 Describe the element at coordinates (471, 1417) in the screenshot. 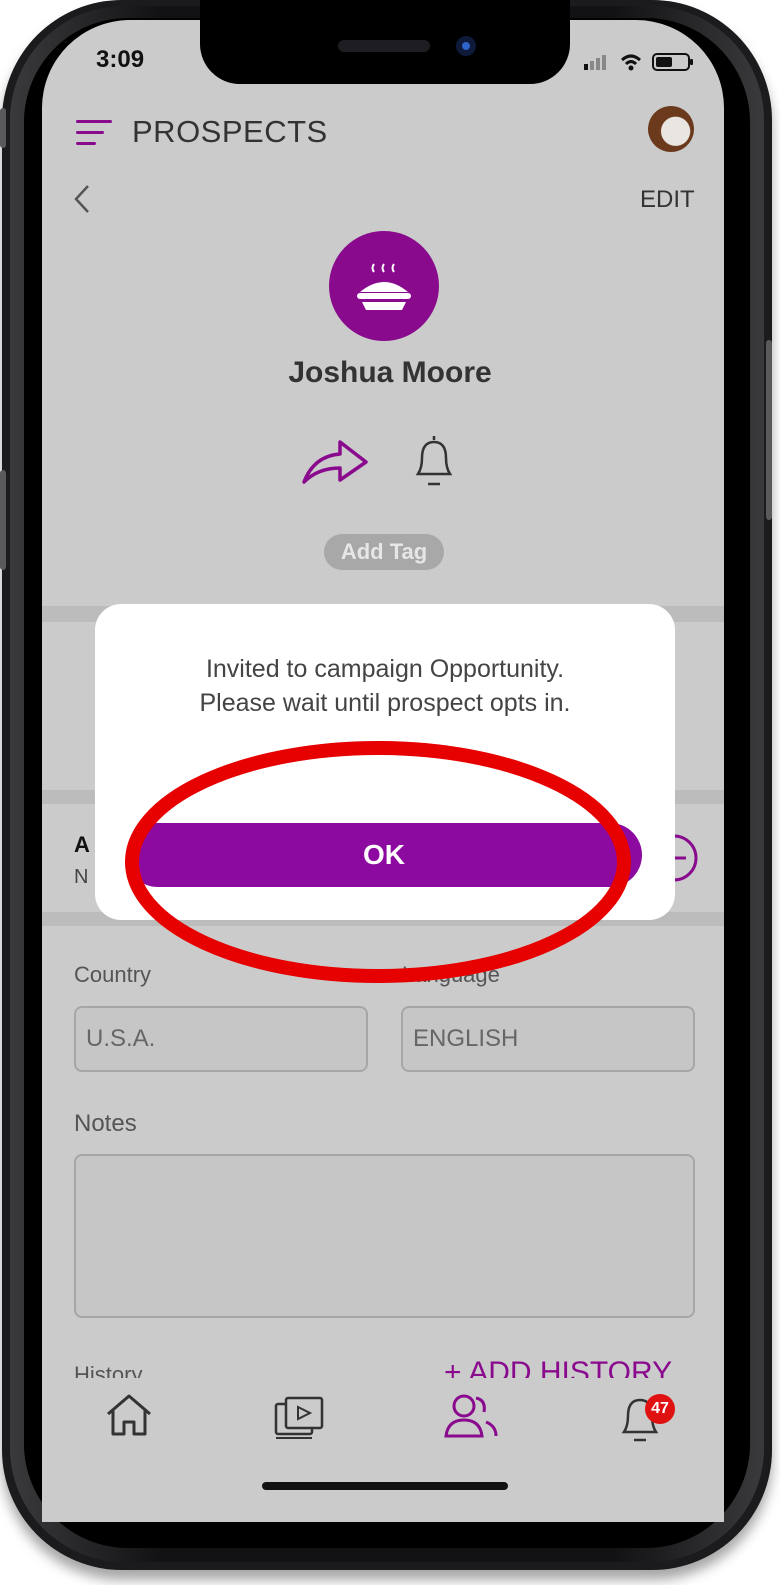

I see `people-icon` at that location.